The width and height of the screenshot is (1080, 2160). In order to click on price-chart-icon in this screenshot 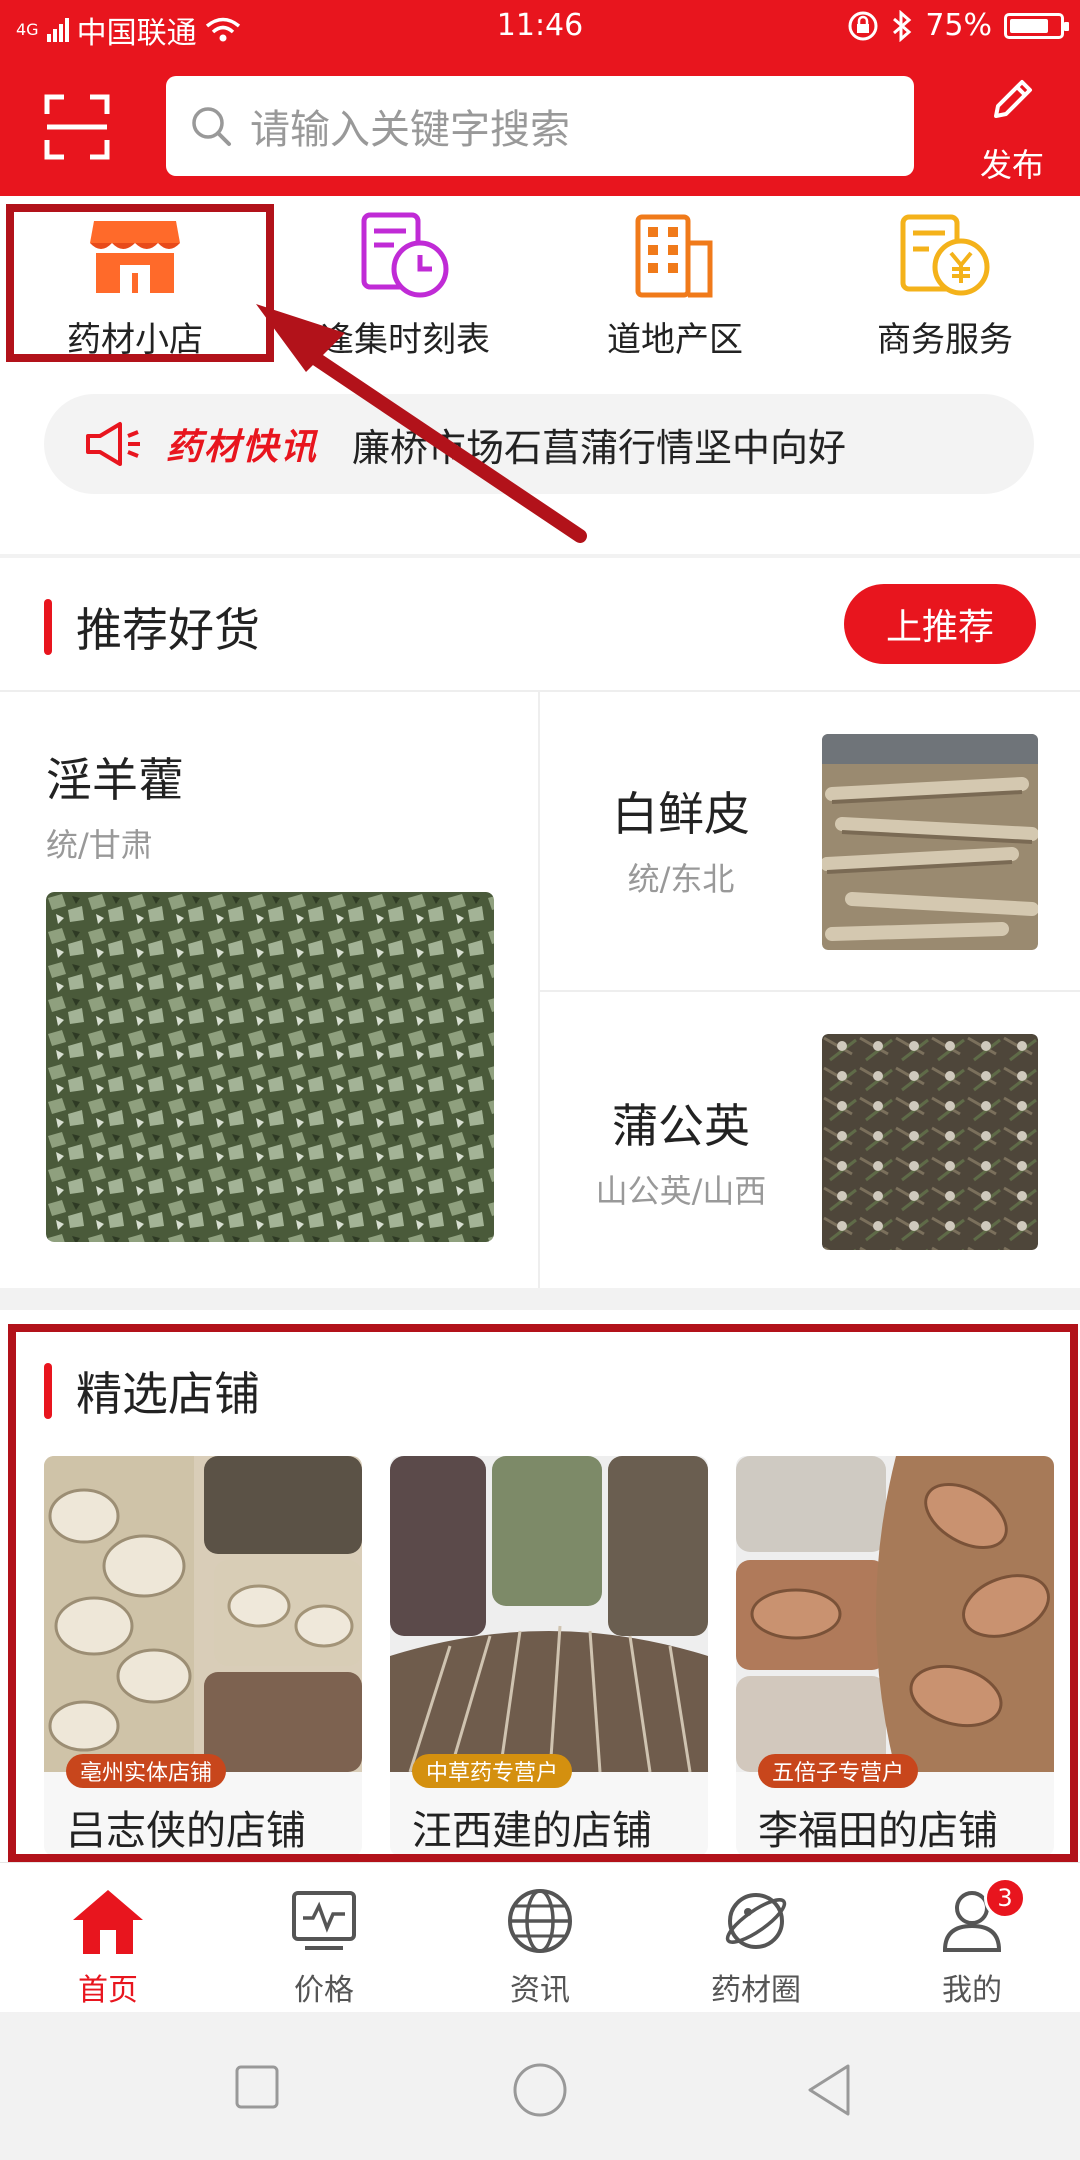, I will do `click(324, 1920)`.